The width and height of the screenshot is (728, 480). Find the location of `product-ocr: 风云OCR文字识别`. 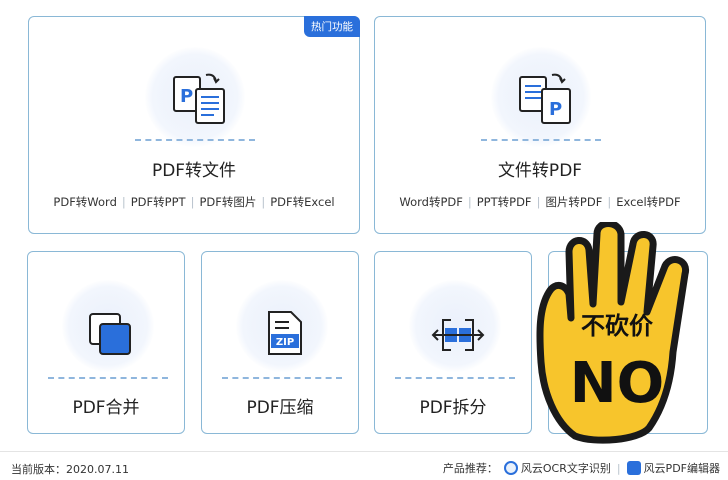

product-ocr: 风云OCR文字识别 is located at coordinates (557, 468).